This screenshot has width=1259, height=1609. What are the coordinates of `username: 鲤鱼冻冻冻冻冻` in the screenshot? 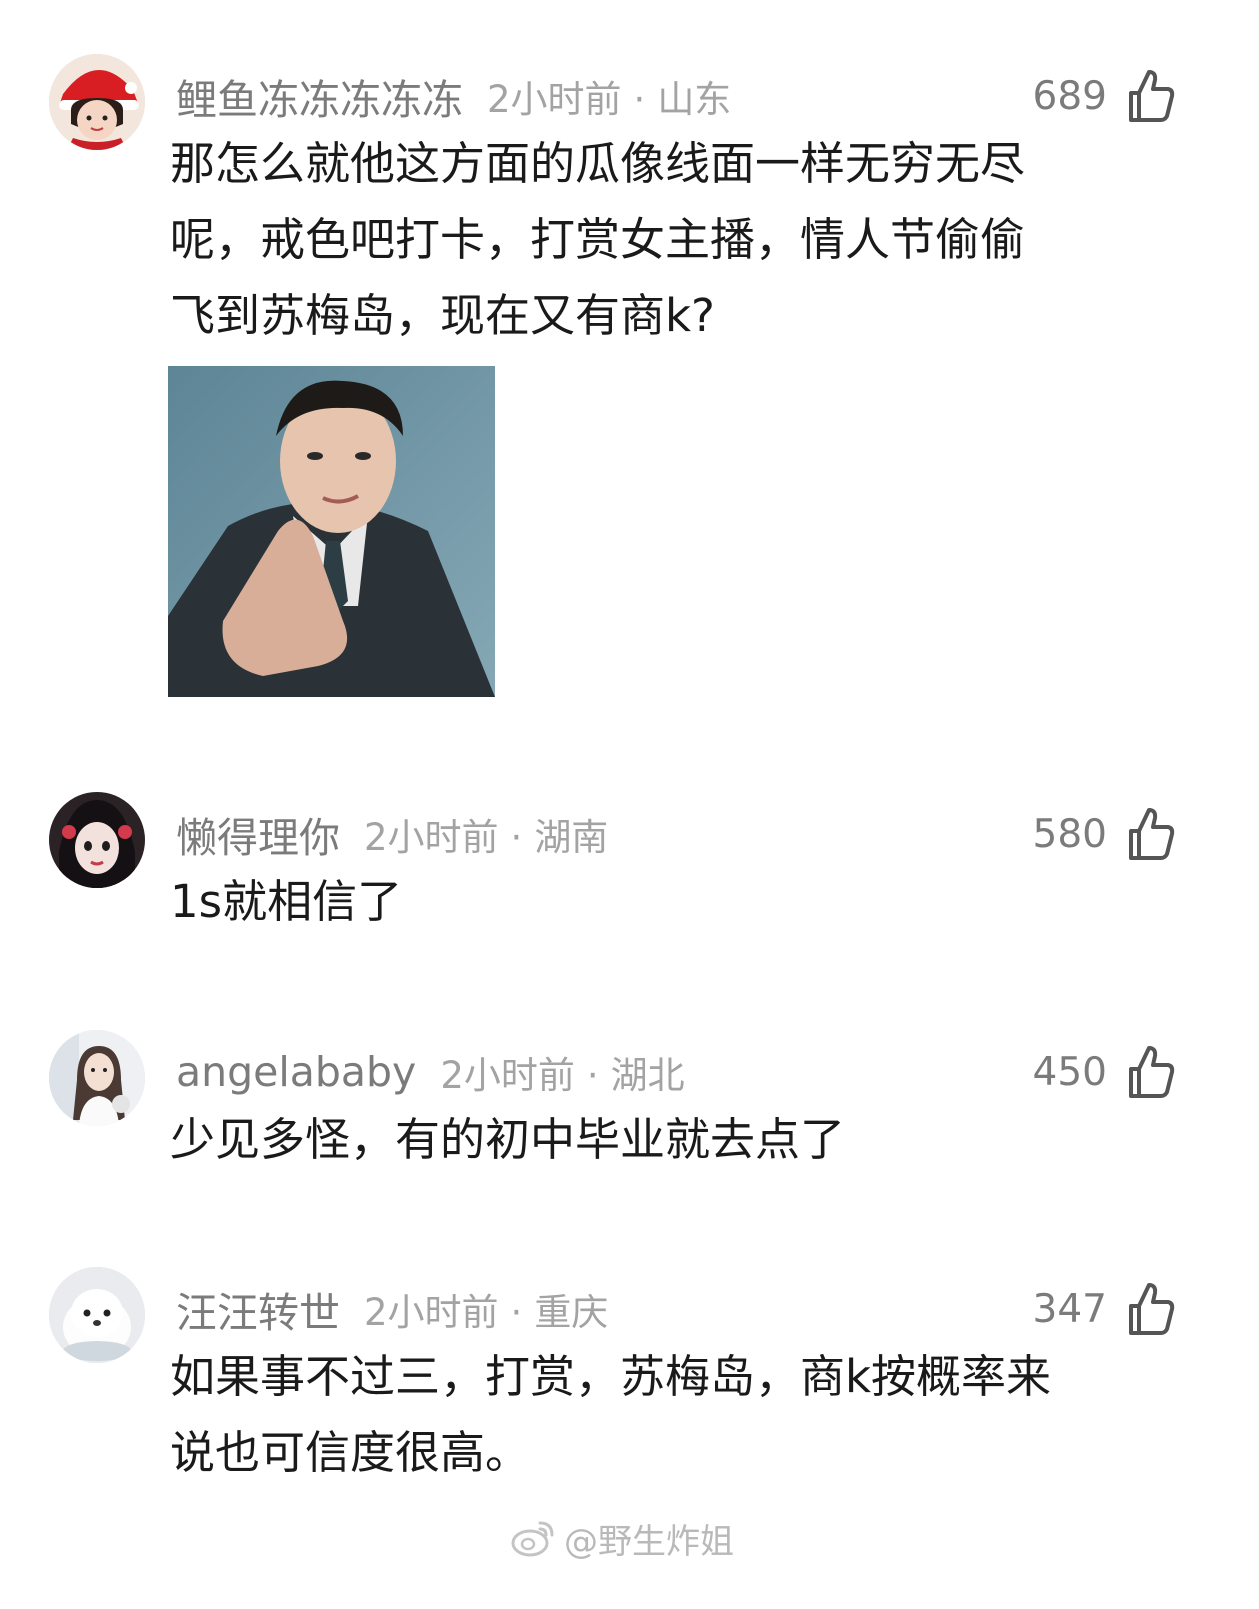 It's located at (319, 96).